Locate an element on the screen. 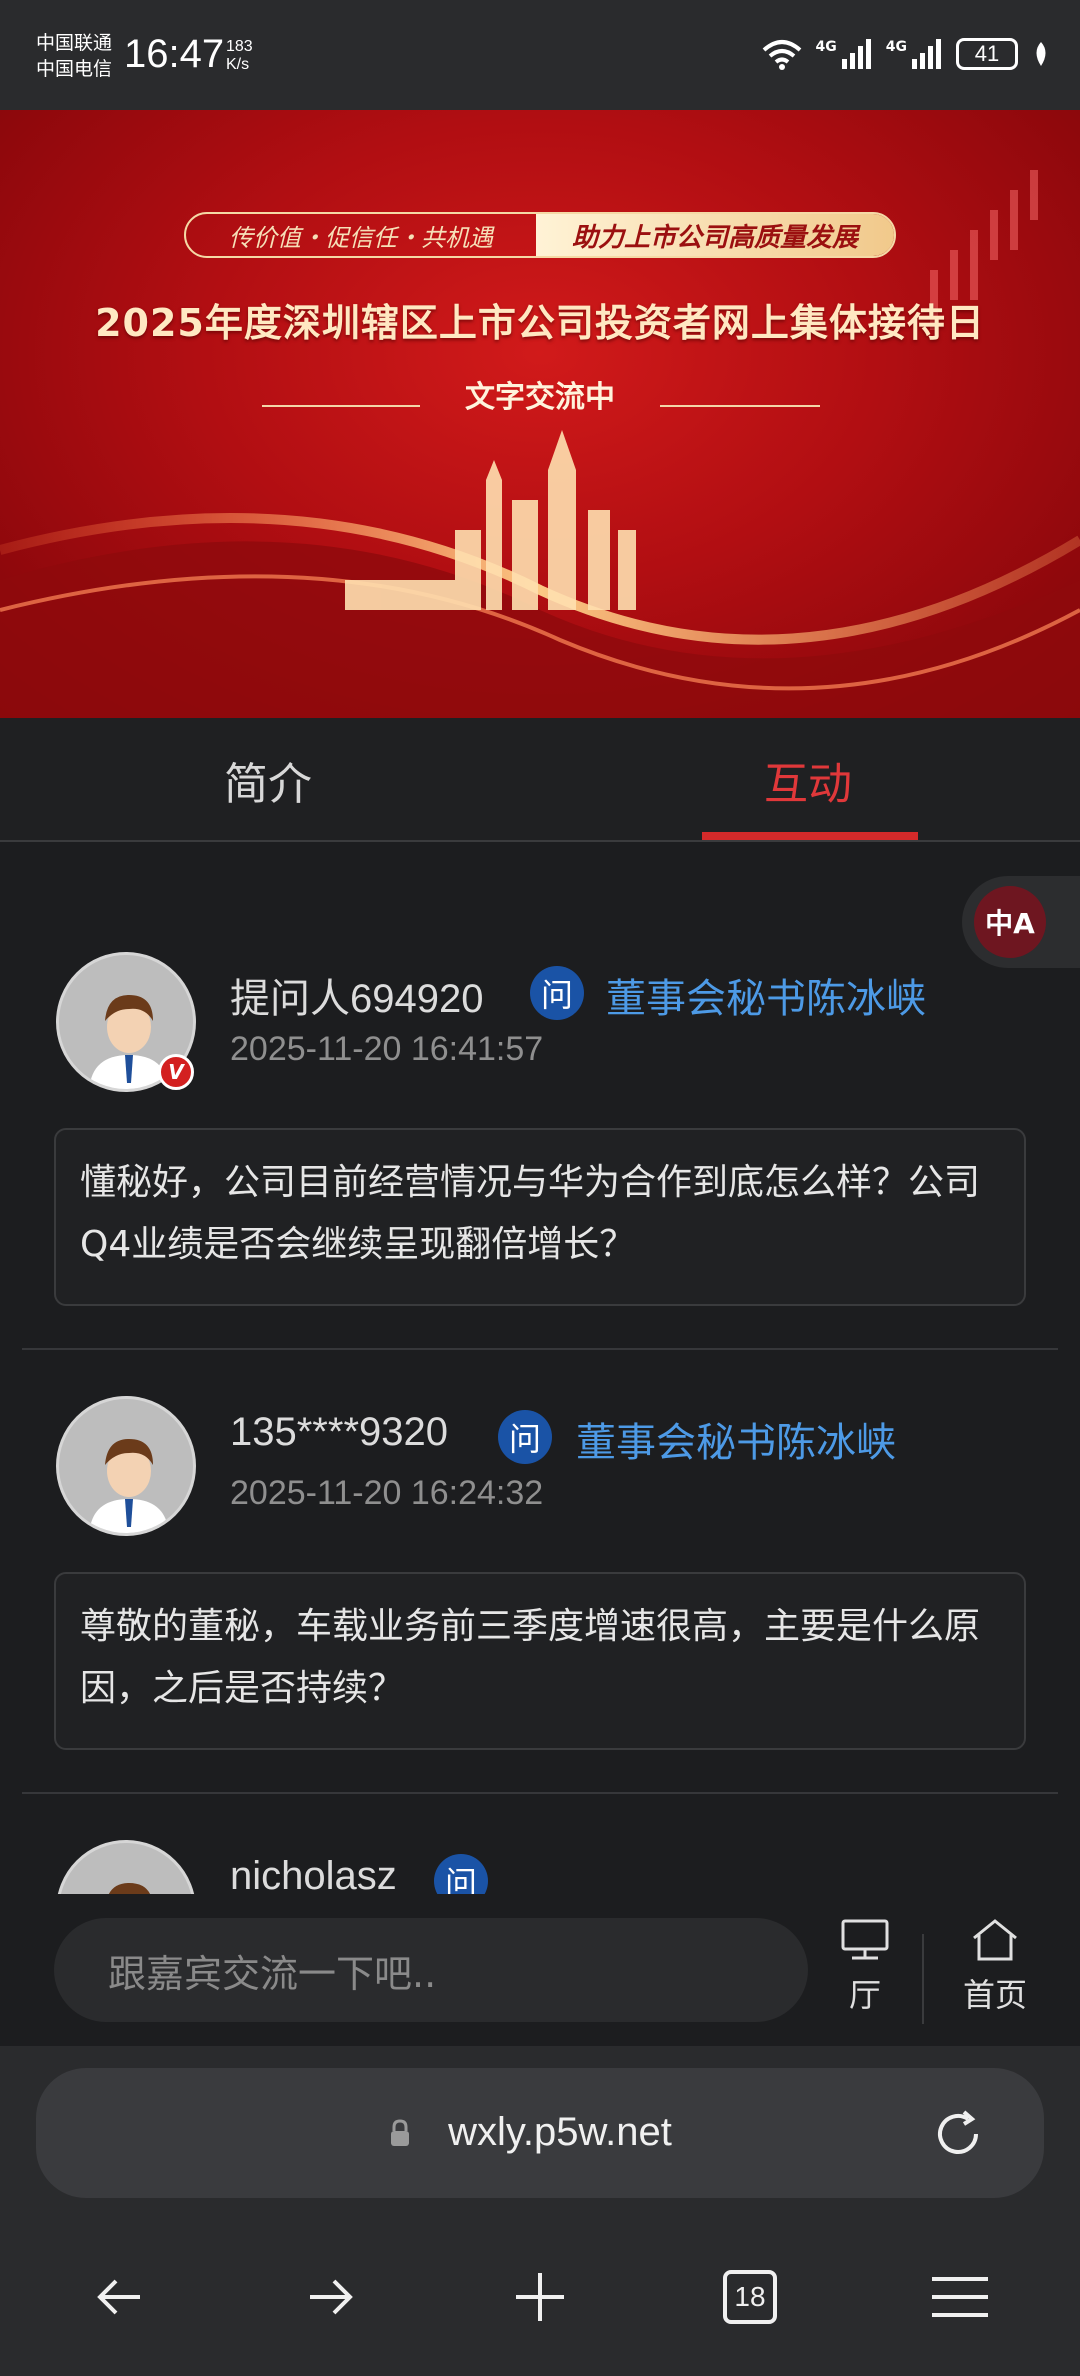 The height and width of the screenshot is (2376, 1080). signal-2: 4G is located at coordinates (914, 54).